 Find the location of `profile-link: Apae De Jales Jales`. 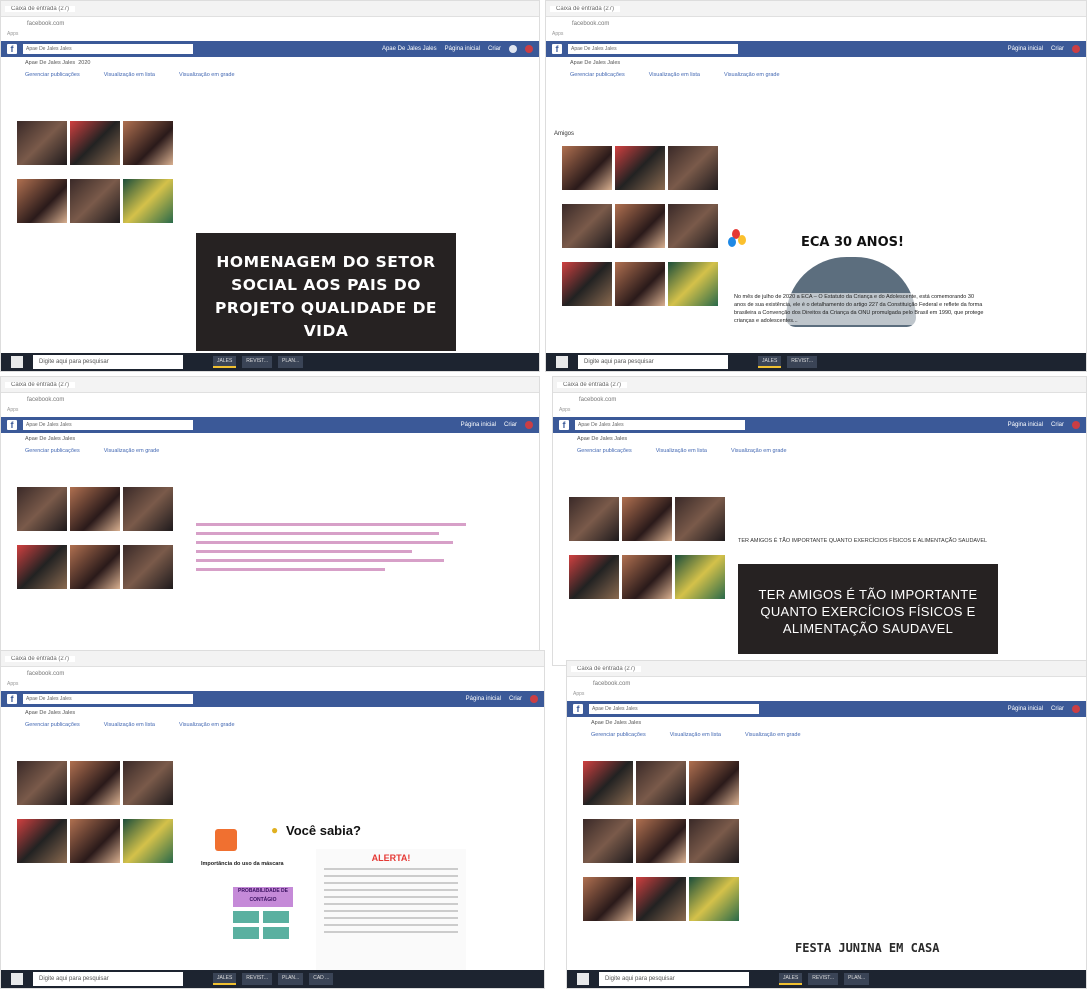

profile-link: Apae De Jales Jales is located at coordinates (409, 49).